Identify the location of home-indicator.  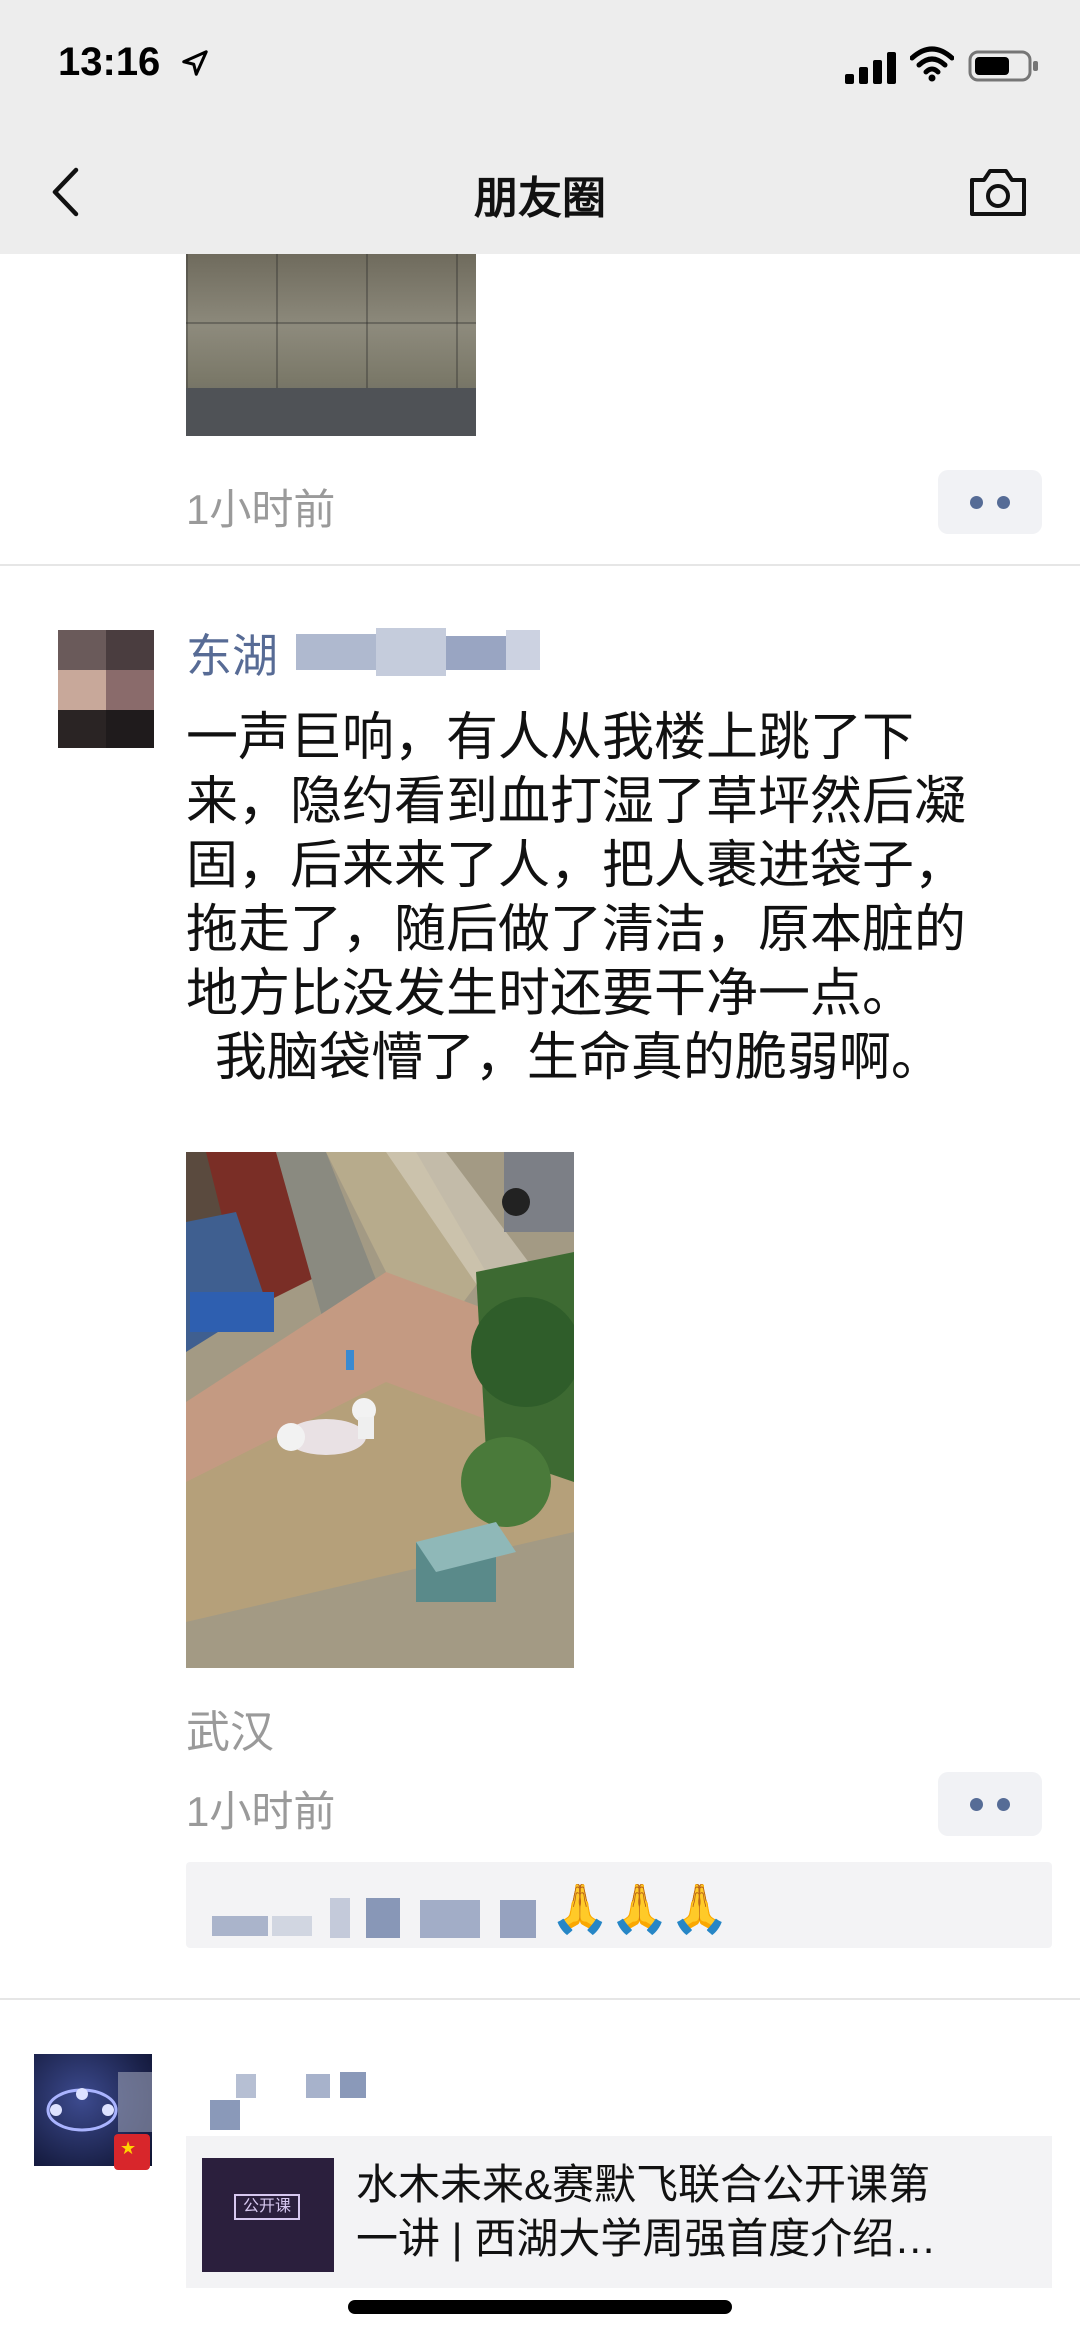
(540, 2307).